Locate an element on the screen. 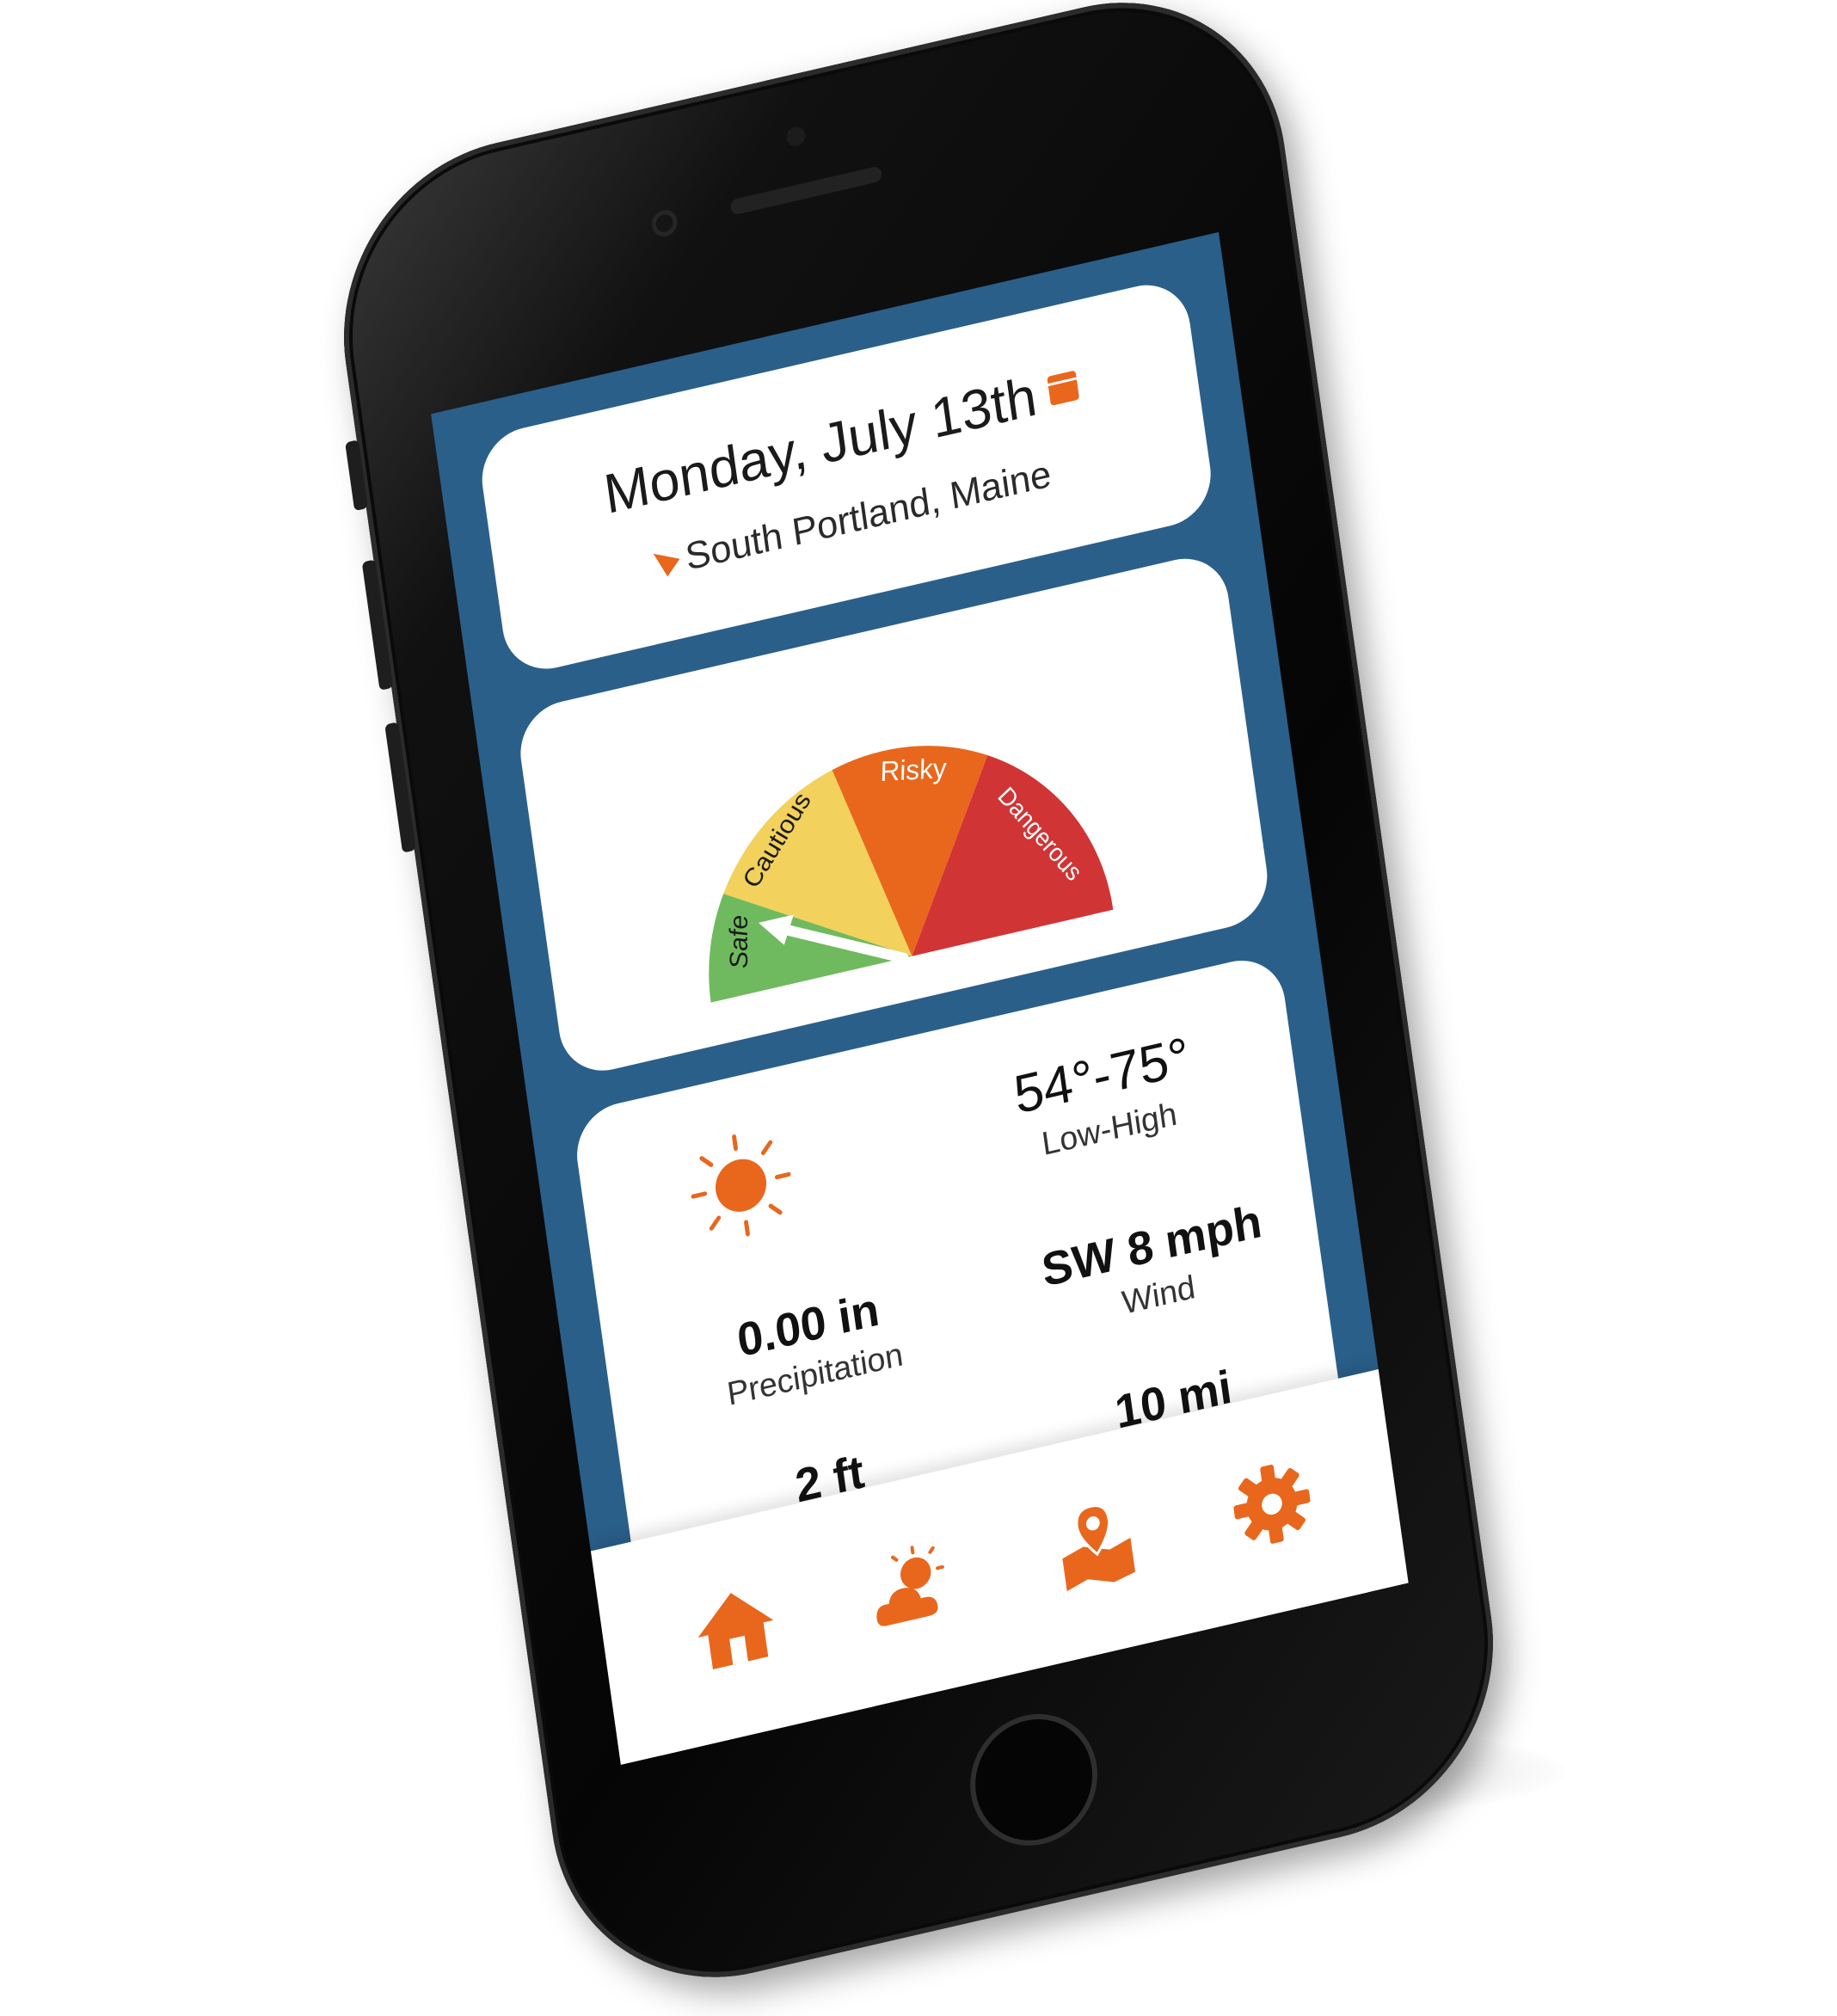 Image resolution: width=1837 pixels, height=2016 pixels. calendar-icon is located at coordinates (1063, 388).